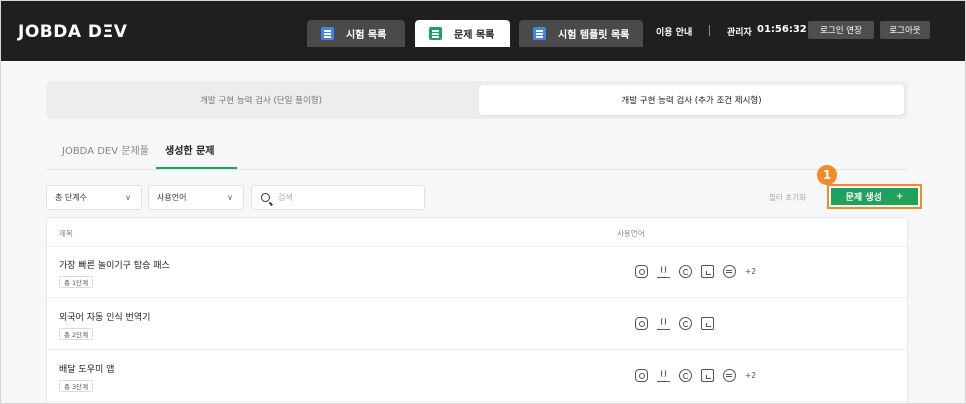  Describe the element at coordinates (899, 196) in the screenshot. I see `plus-icon: +` at that location.